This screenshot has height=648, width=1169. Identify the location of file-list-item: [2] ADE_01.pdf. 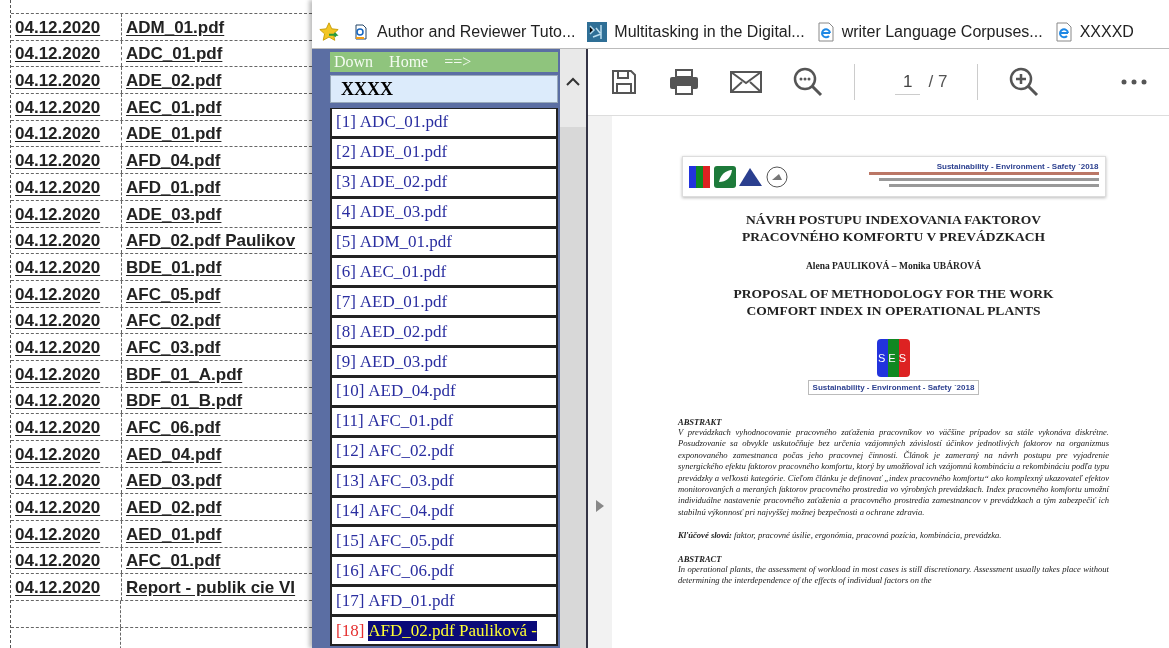
(444, 152).